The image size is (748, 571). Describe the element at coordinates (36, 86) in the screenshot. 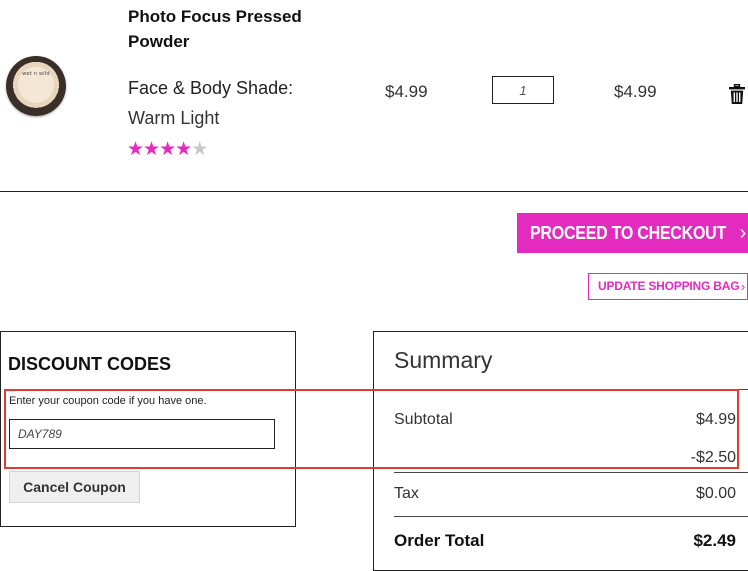

I see `product-thumbnail: wet n wild` at that location.